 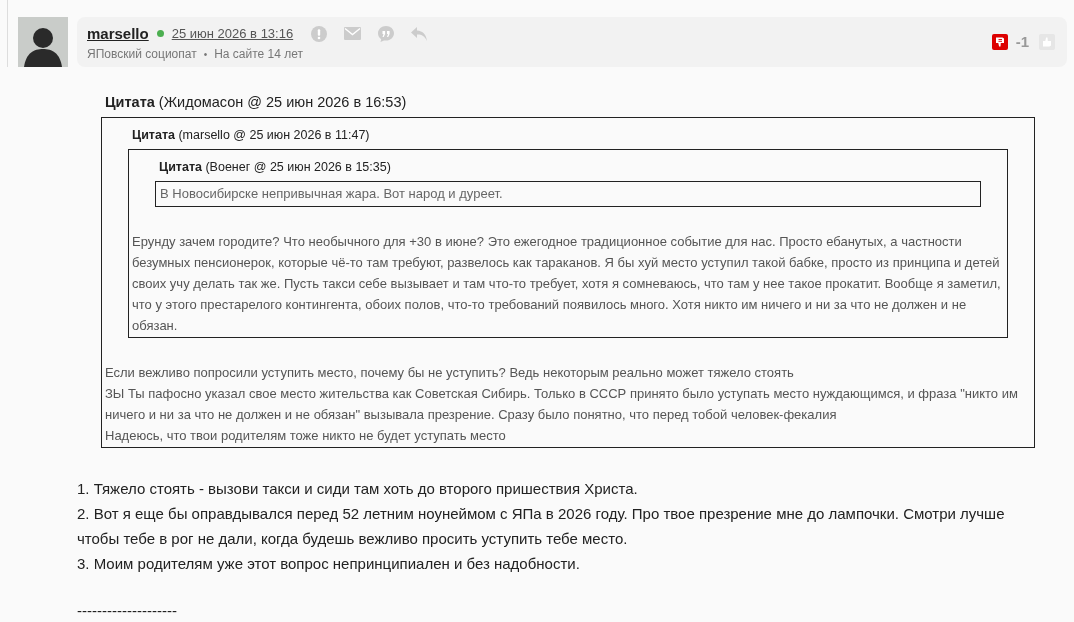 I want to click on exclamation-icon, so click(x=319, y=33).